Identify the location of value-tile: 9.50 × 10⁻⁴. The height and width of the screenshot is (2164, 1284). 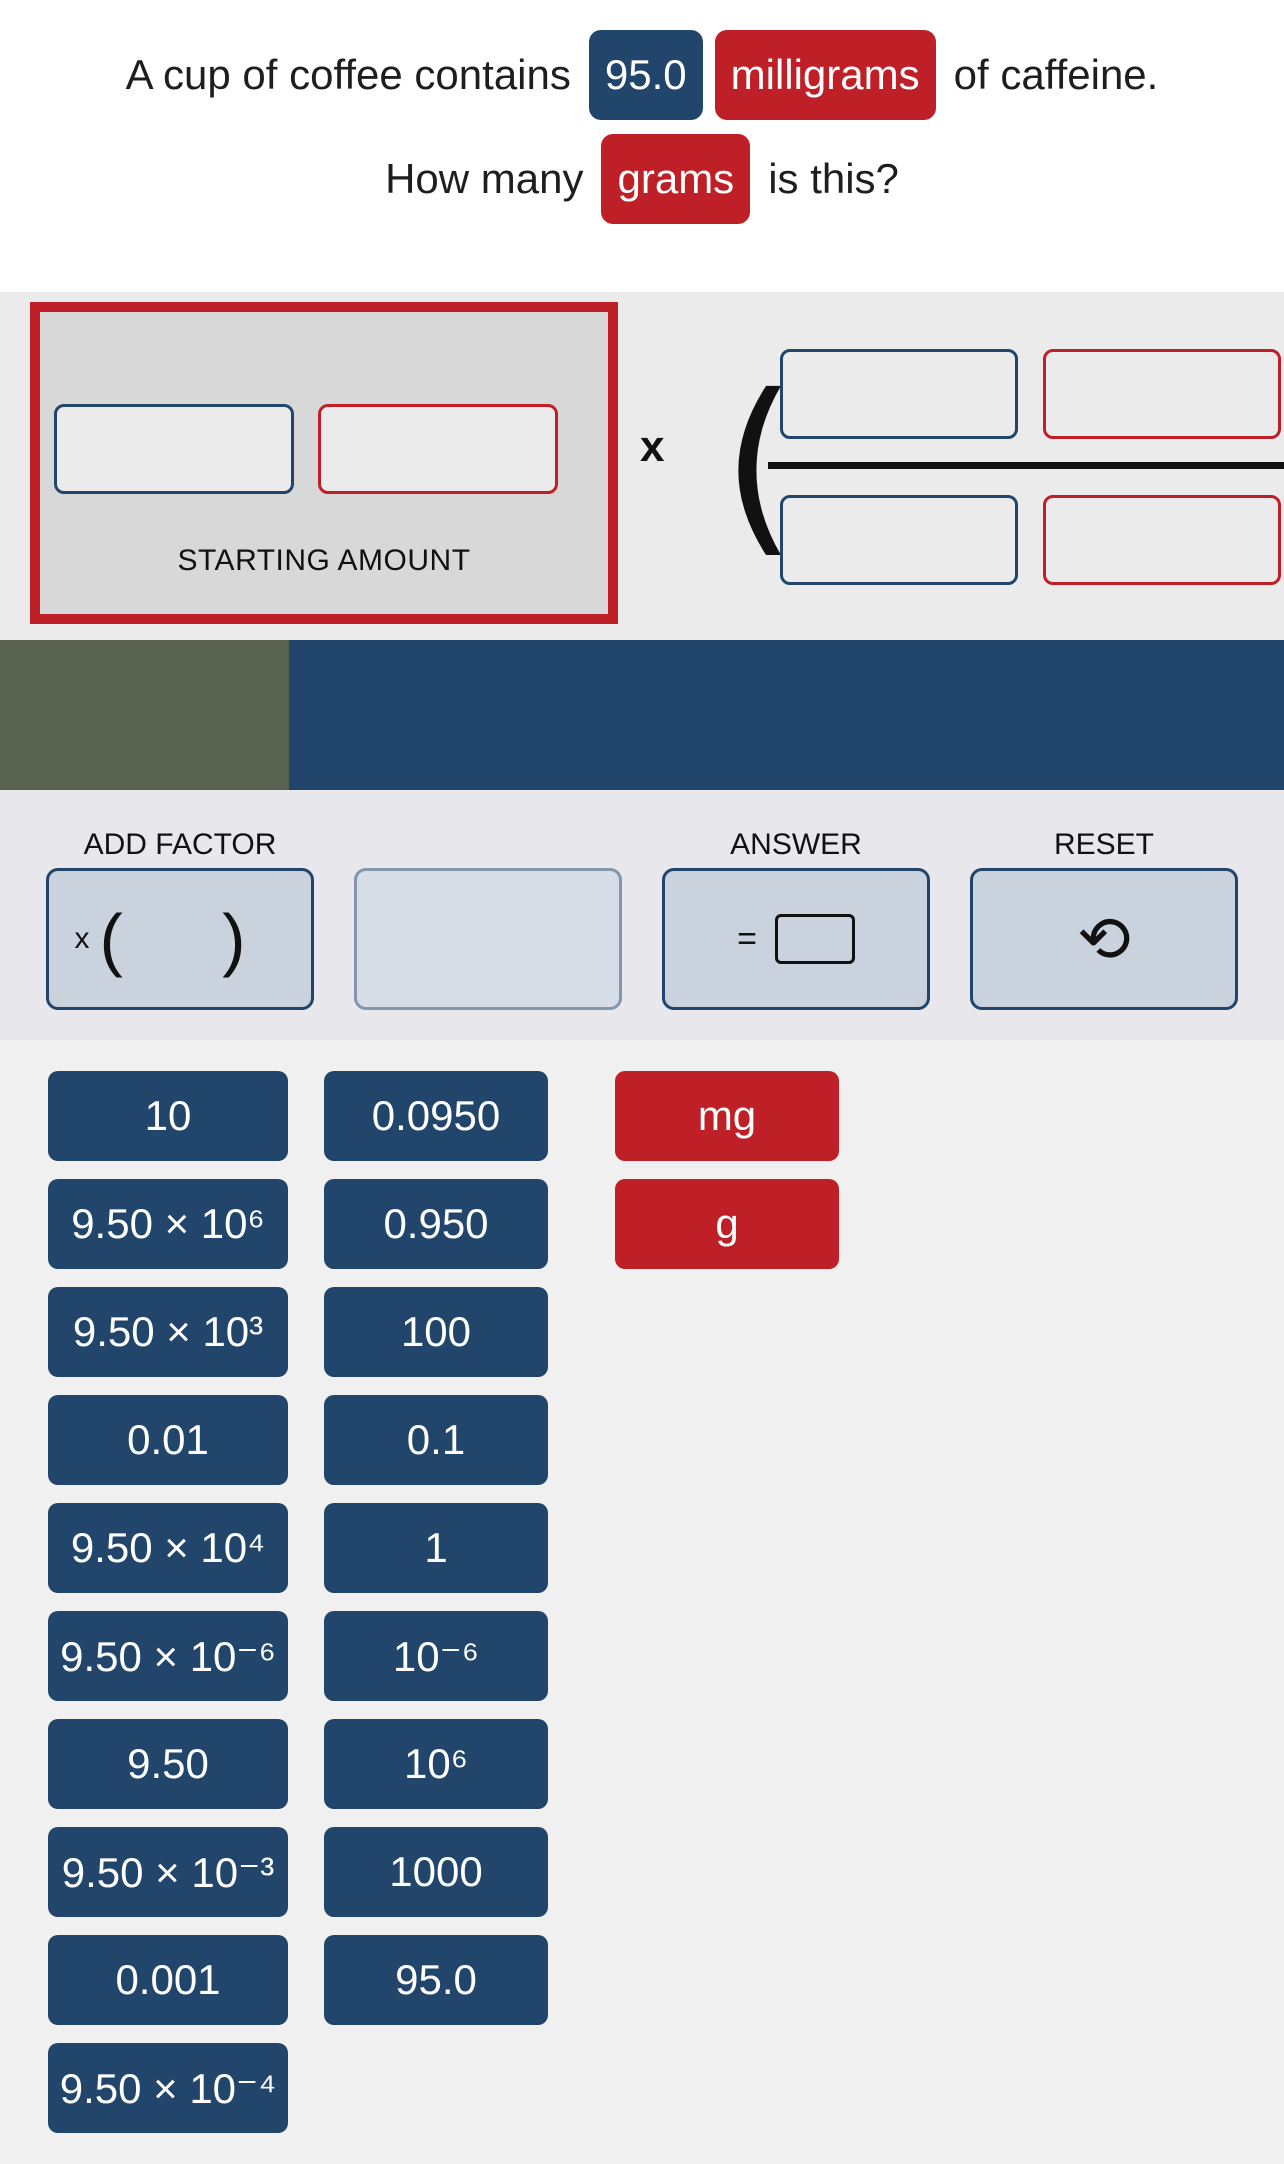
(168, 2088).